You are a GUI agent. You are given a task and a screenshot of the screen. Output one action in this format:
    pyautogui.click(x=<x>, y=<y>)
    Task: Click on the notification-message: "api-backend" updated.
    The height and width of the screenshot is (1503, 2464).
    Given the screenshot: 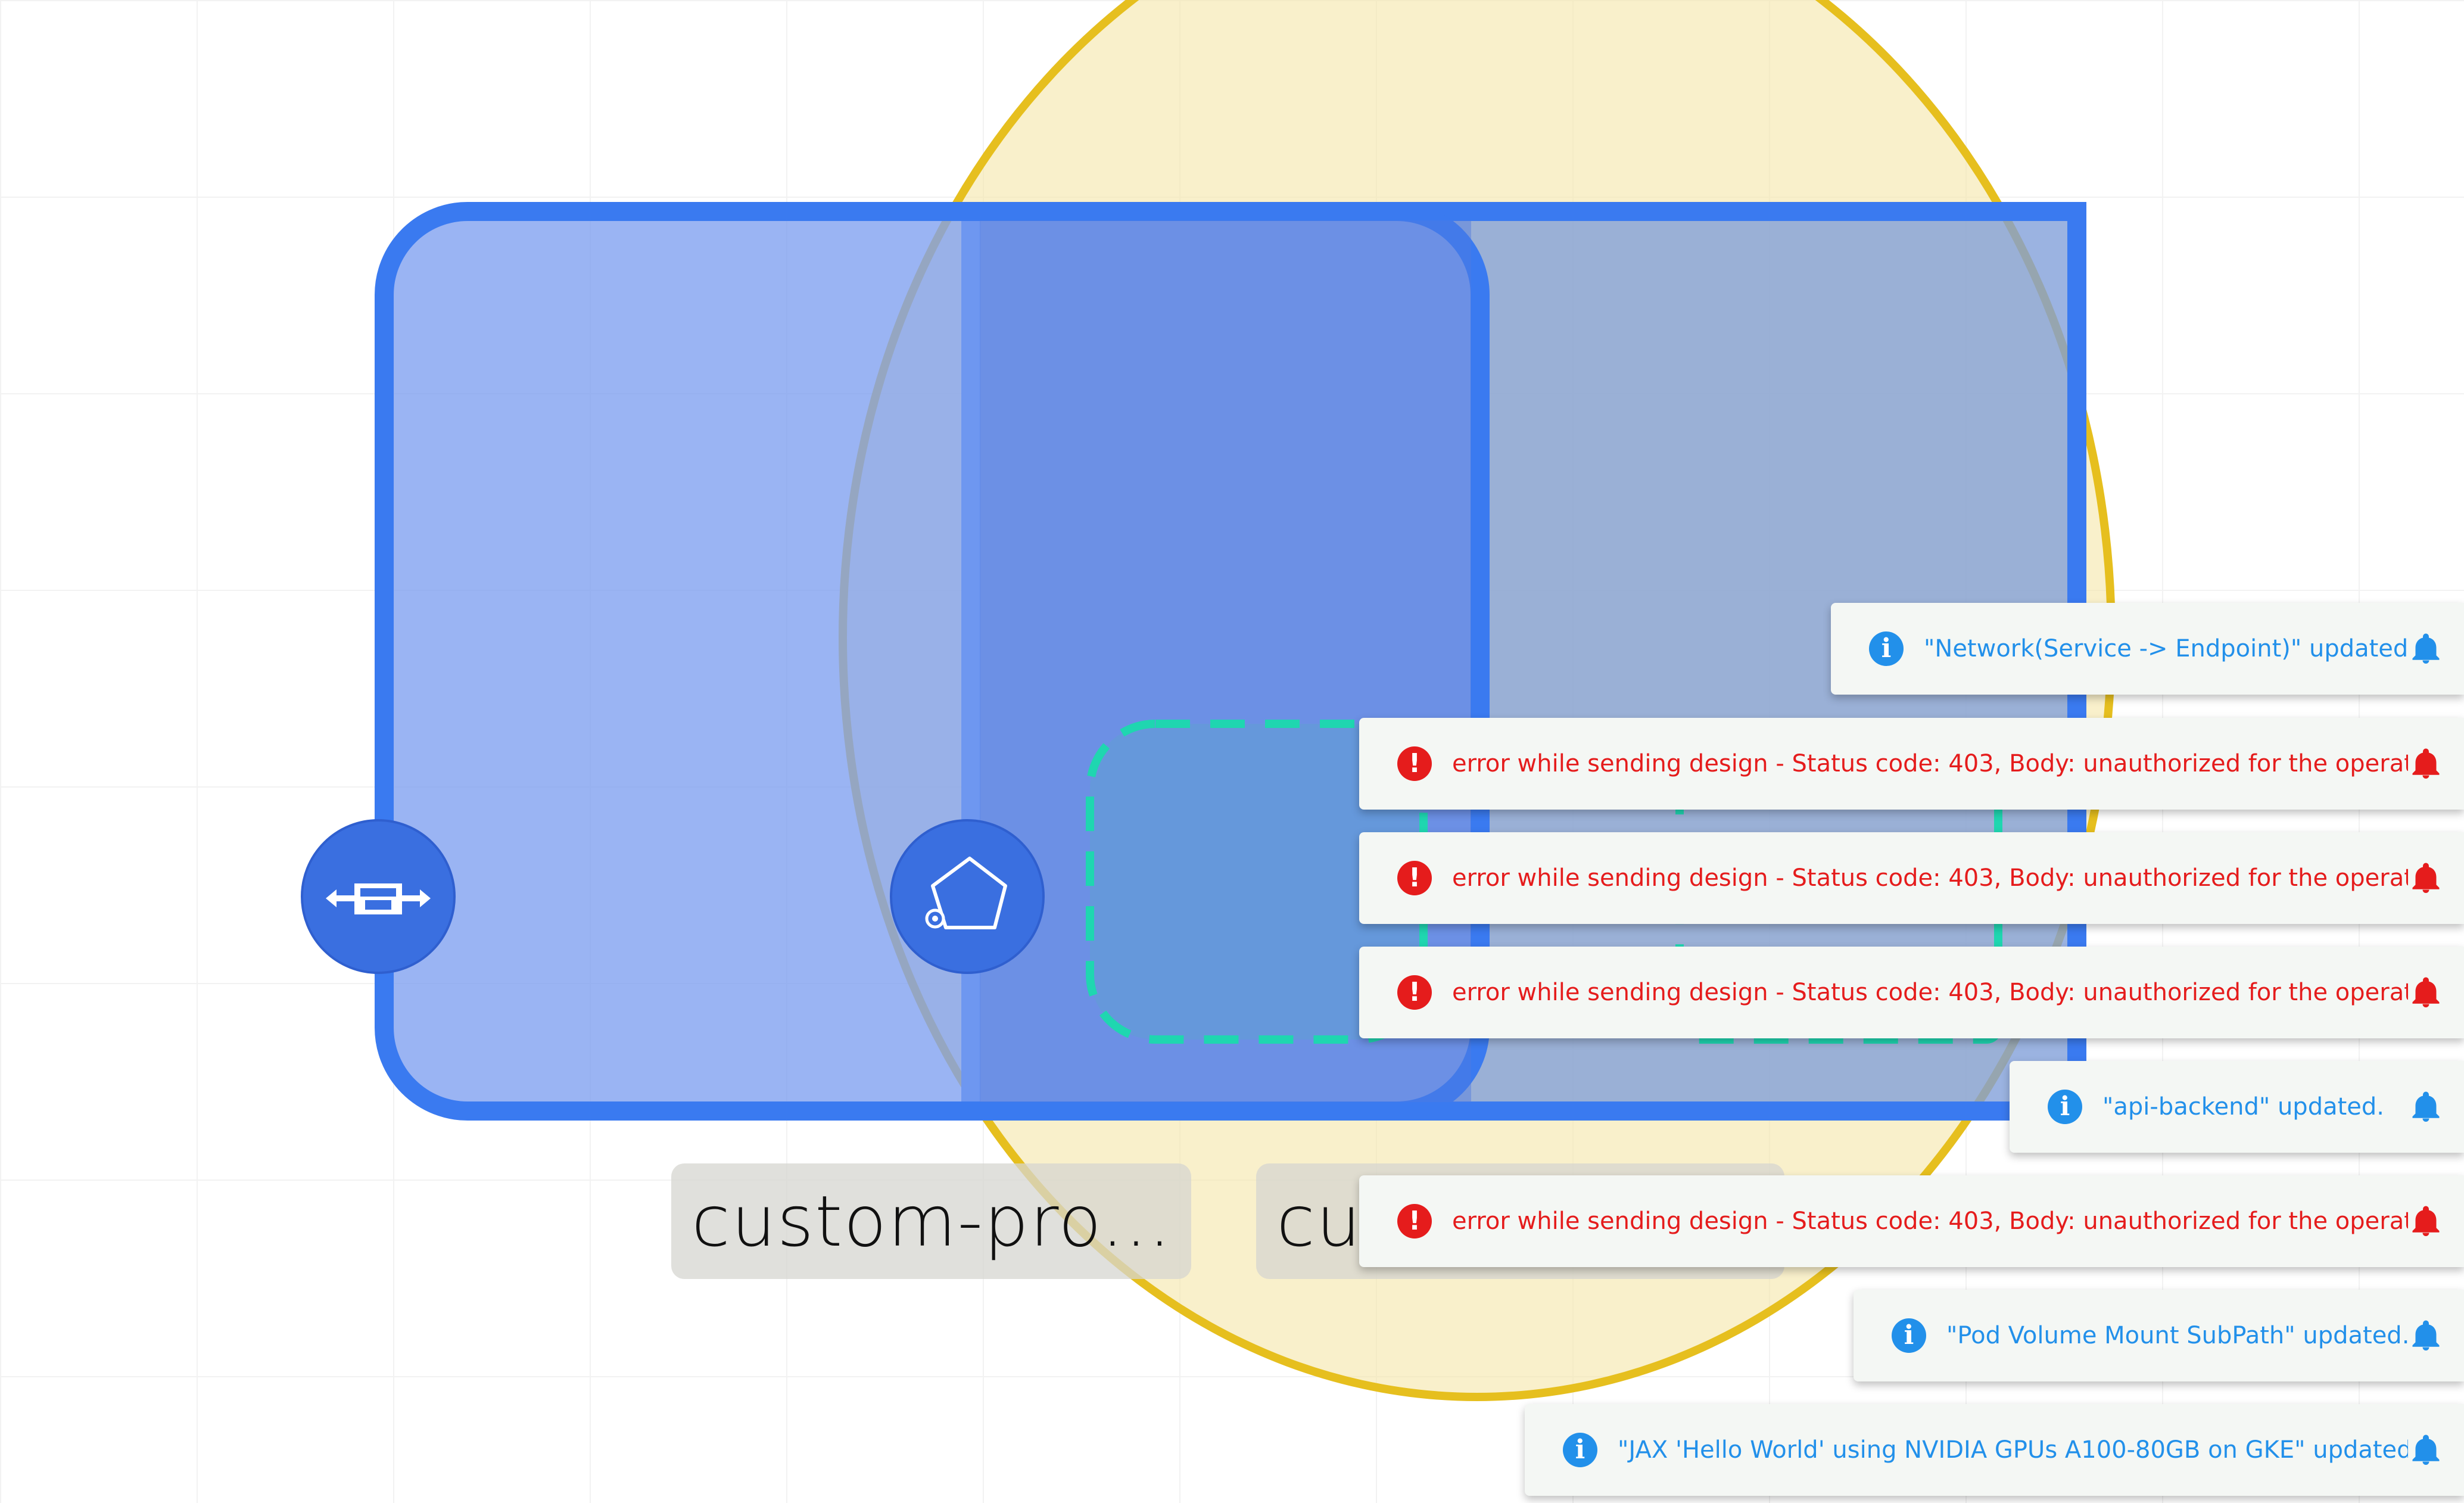 What is the action you would take?
    pyautogui.click(x=2243, y=1107)
    